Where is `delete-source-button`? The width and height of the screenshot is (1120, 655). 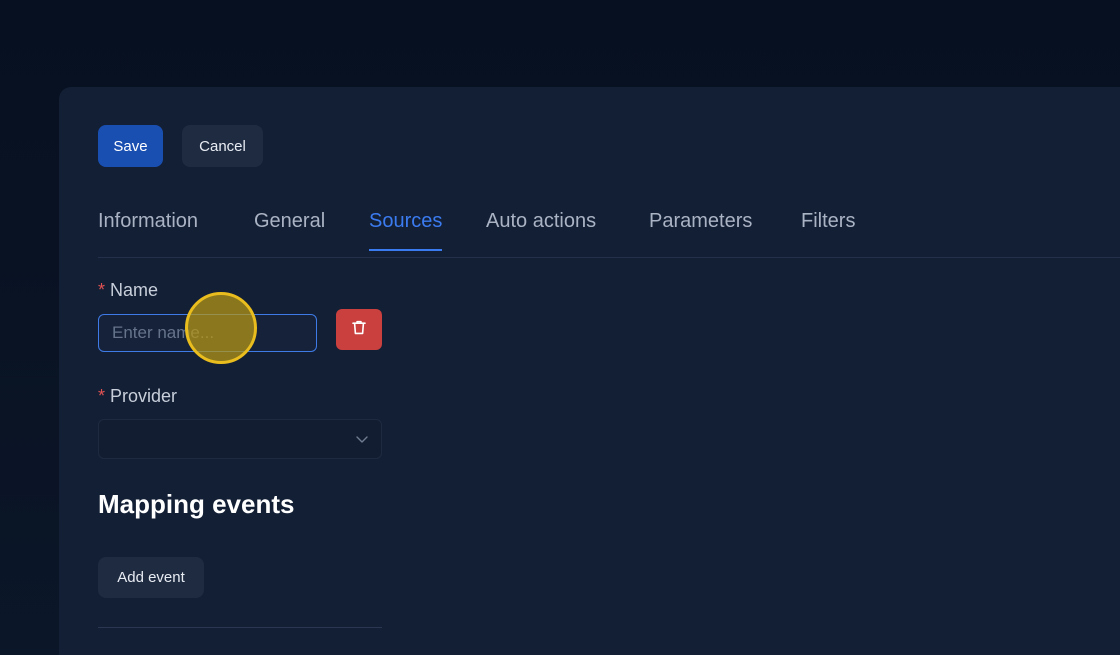
delete-source-button is located at coordinates (359, 329).